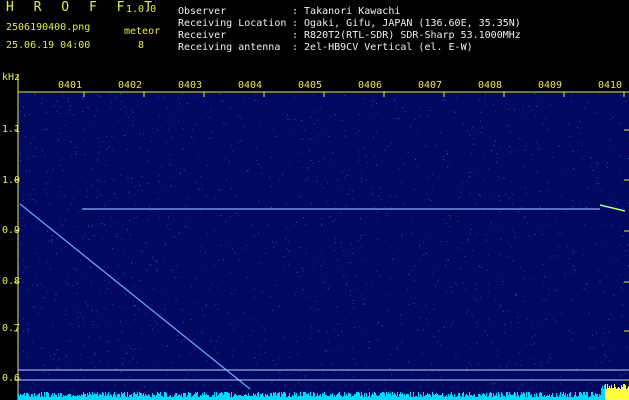 Image resolution: width=629 pixels, height=400 pixels. What do you see at coordinates (142, 31) in the screenshot?
I see `meteor-label: meteor` at bounding box center [142, 31].